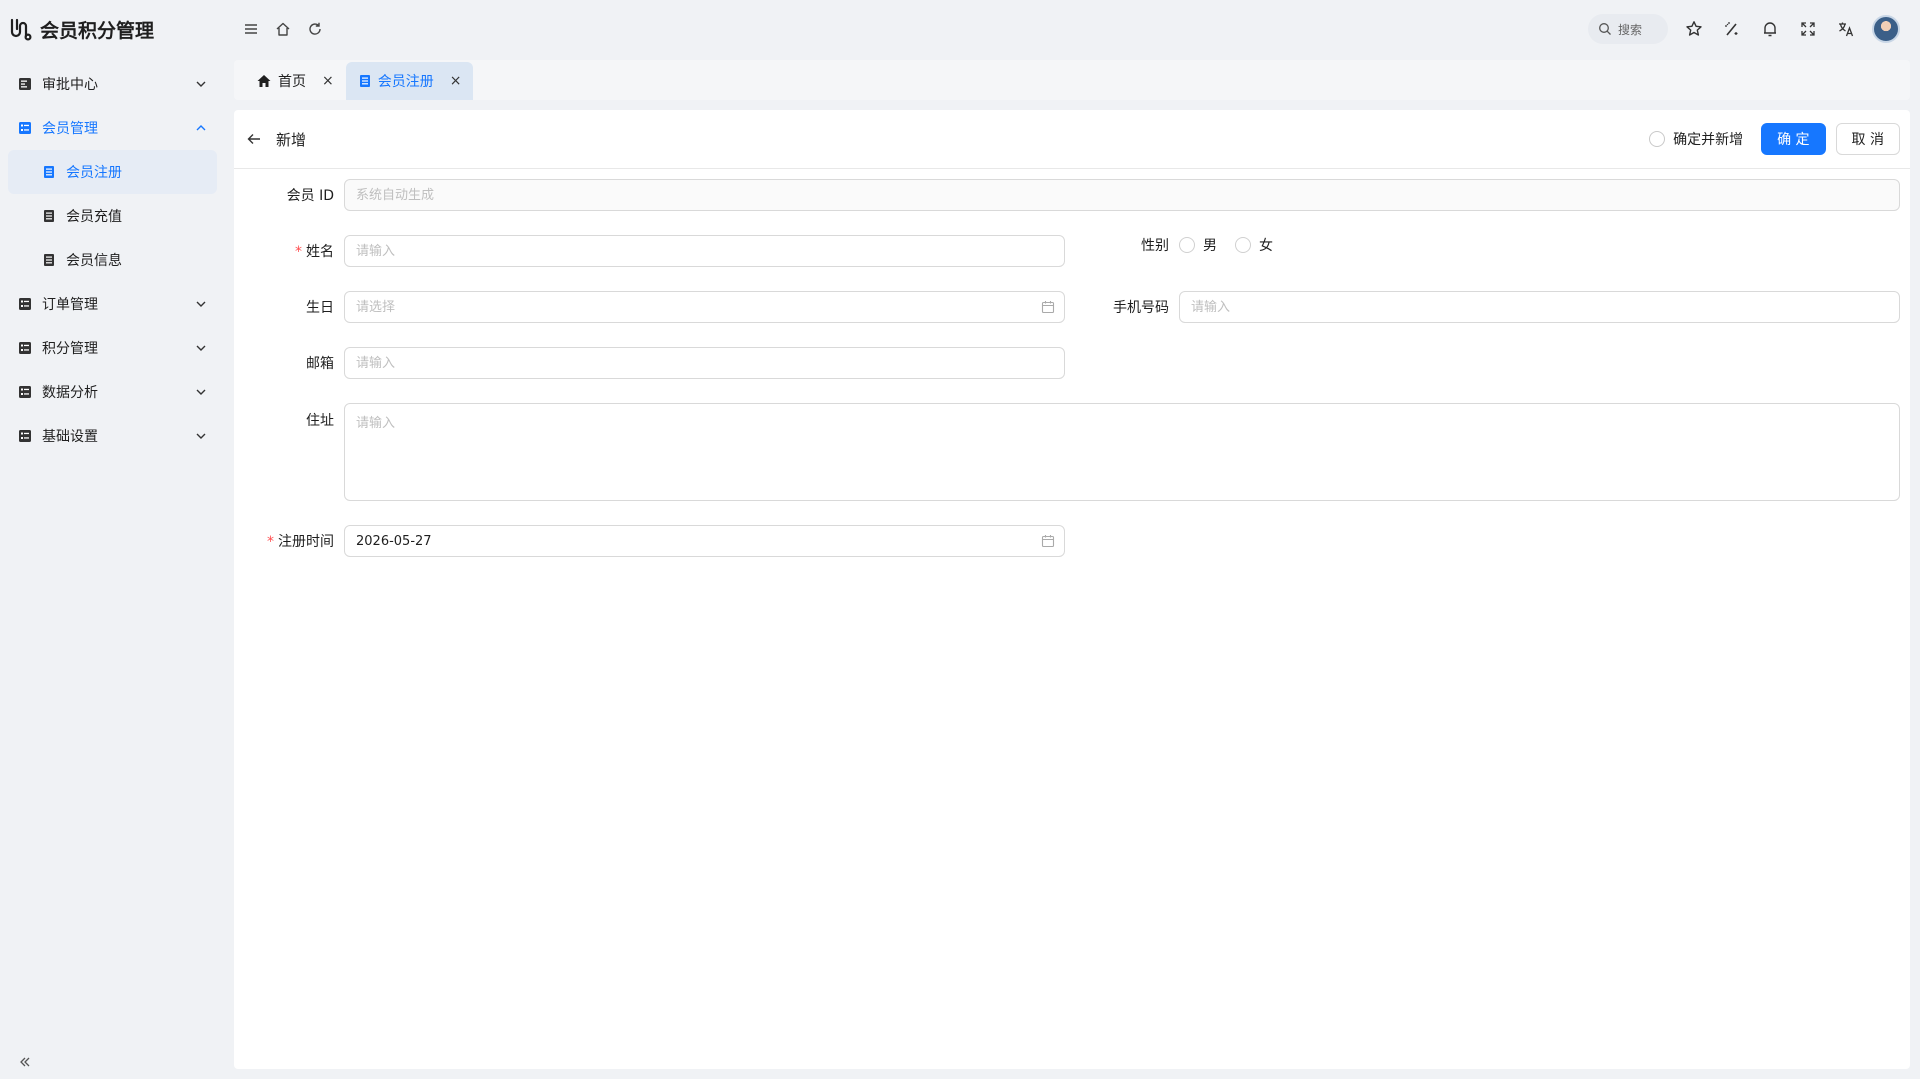 The height and width of the screenshot is (1079, 1920). Describe the element at coordinates (112, 348) in the screenshot. I see `sidebar-item-points-management: 积分管理` at that location.